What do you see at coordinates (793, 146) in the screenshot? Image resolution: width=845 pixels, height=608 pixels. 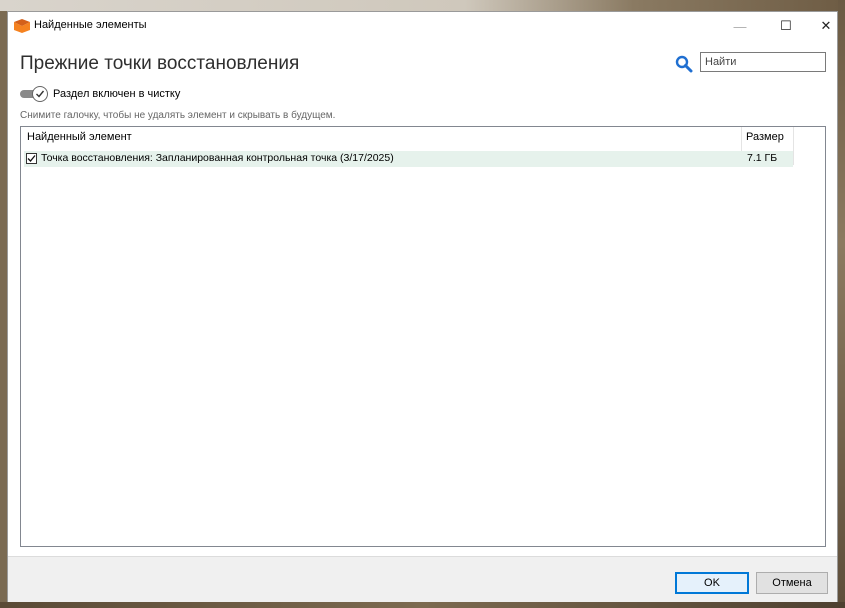 I see `column-divider` at bounding box center [793, 146].